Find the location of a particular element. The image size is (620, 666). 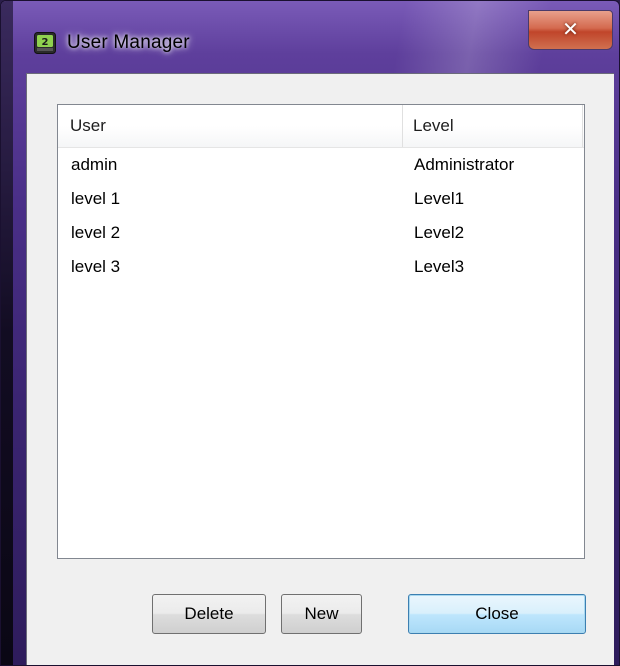

level-cell: Level2 is located at coordinates (439, 232).